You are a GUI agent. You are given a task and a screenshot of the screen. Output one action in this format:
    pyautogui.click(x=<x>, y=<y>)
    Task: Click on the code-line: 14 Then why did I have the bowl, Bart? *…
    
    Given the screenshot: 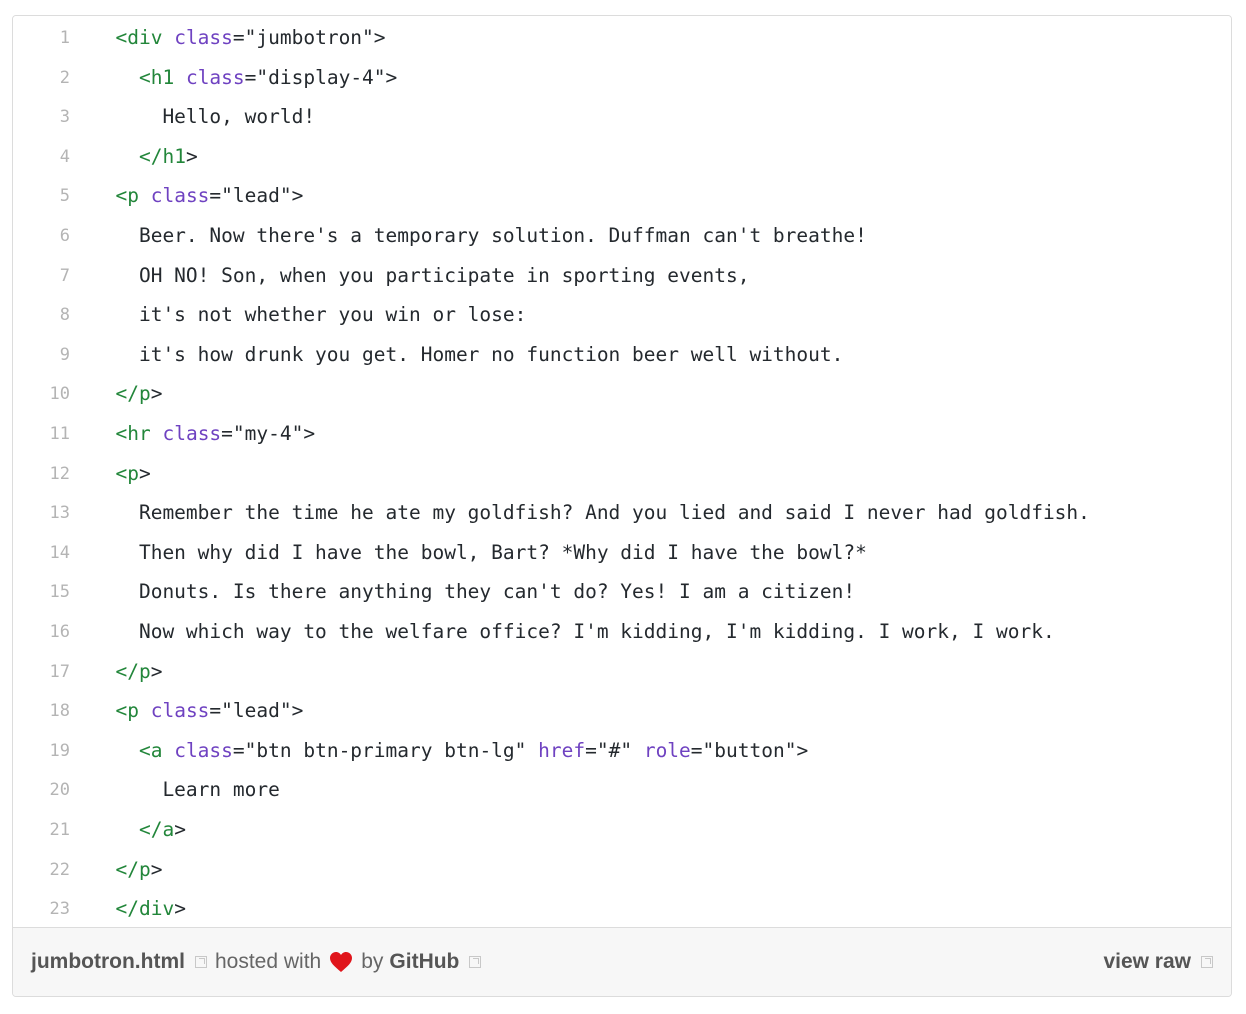 What is the action you would take?
    pyautogui.click(x=622, y=553)
    